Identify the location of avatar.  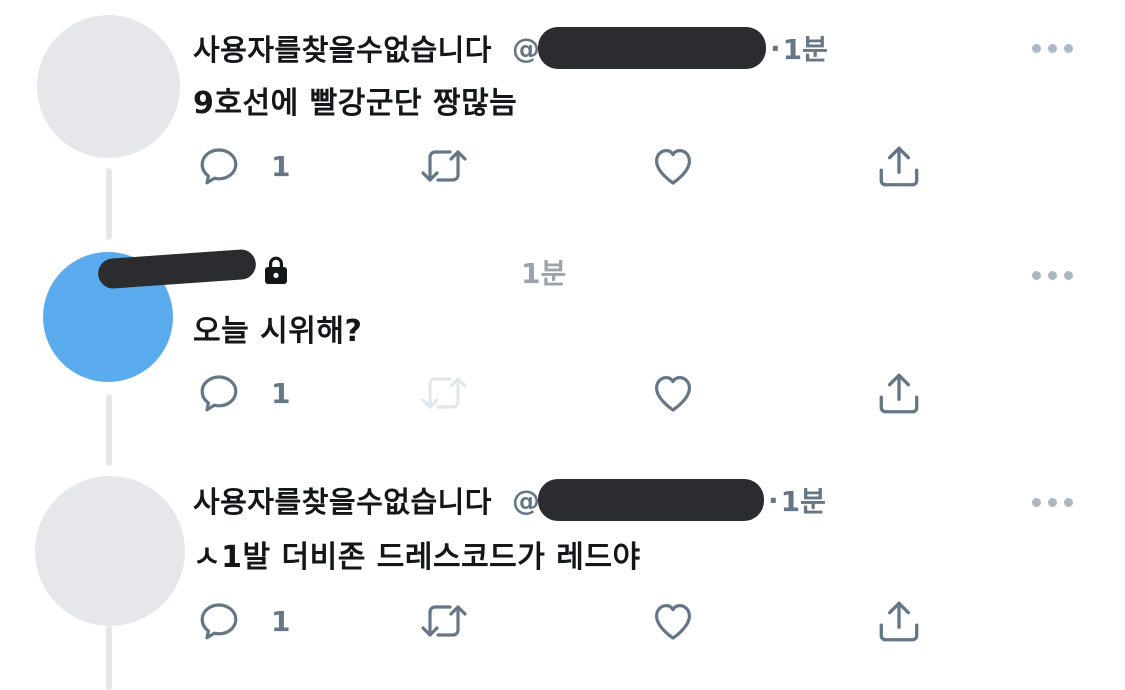
(108, 86).